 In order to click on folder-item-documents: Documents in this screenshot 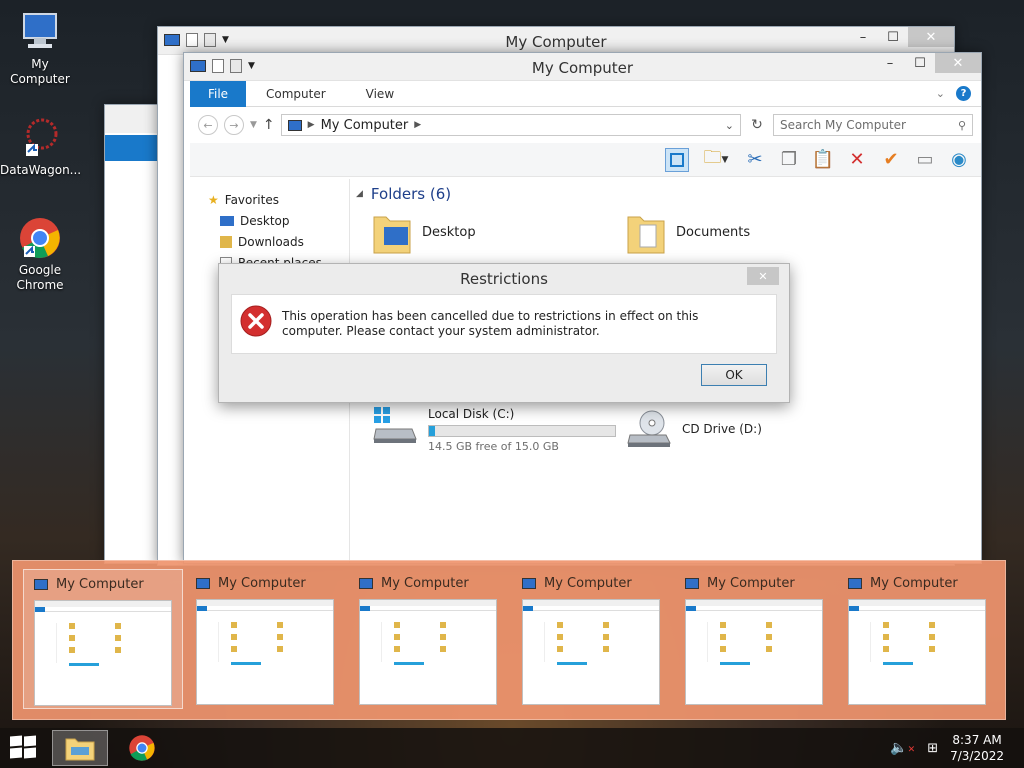, I will do `click(688, 232)`.